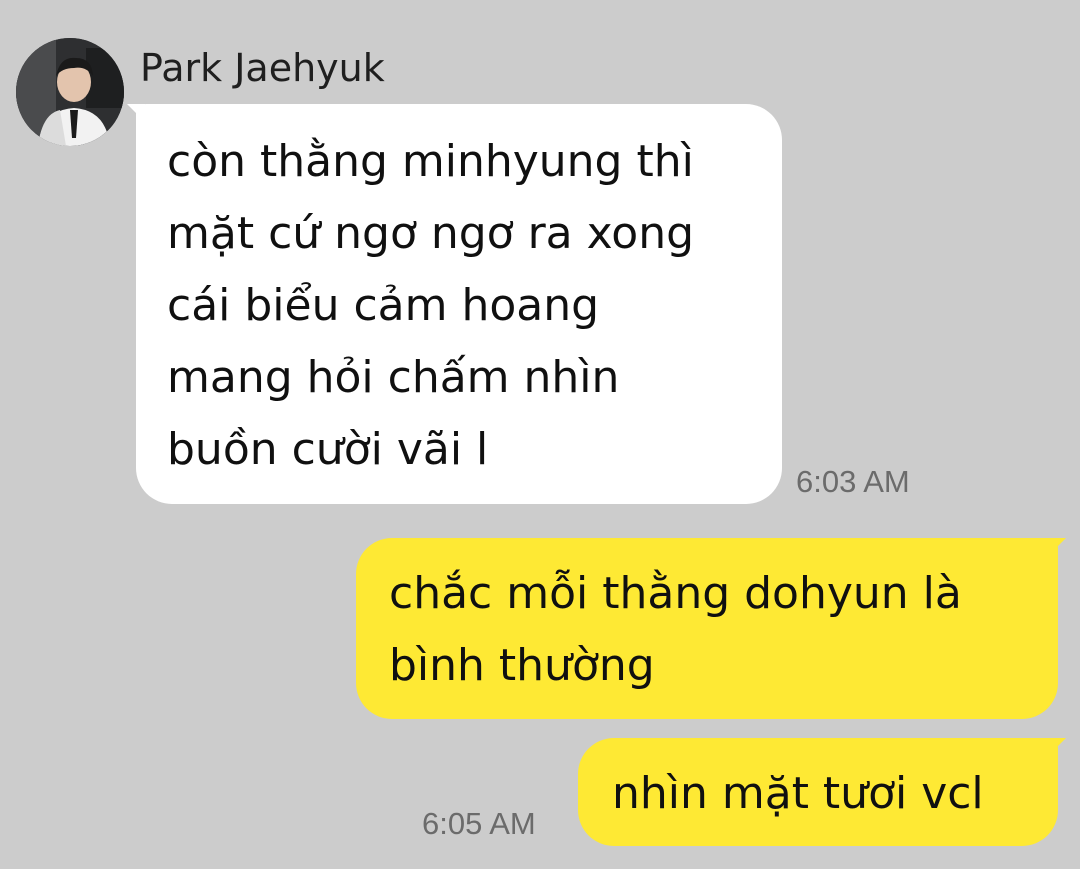  I want to click on message-timestamp: 6:05 AM, so click(479, 823).